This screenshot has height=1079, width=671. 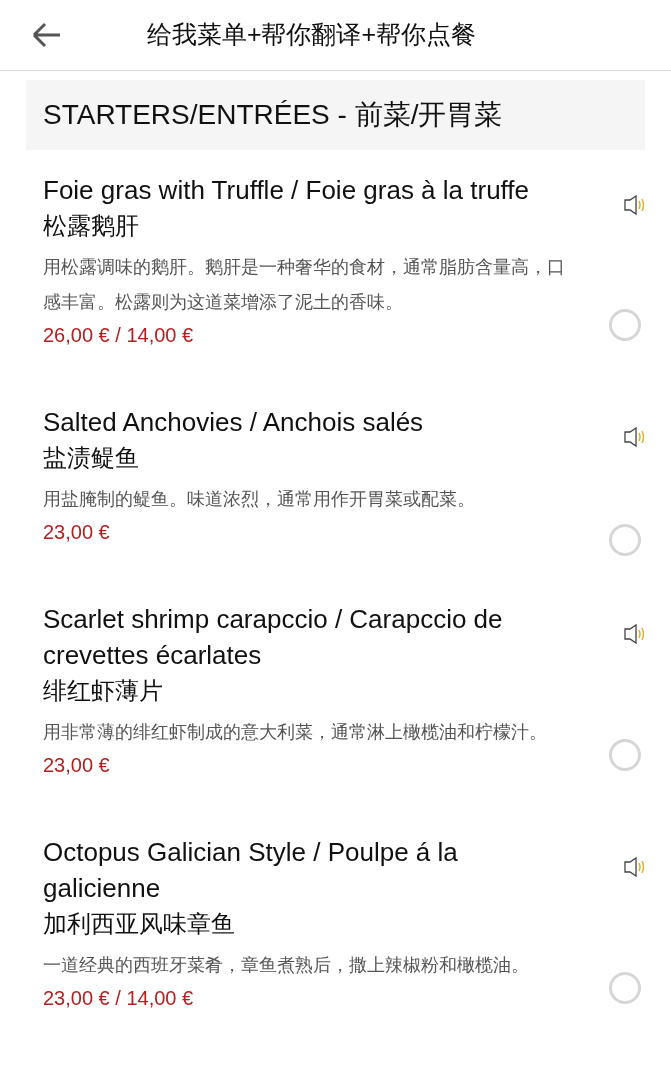 What do you see at coordinates (304, 285) in the screenshot?
I see `dish-description: 用松露调味的鹅肝。鹅肝是一种奢华的食材，通常脂肪含量高，口感丰富。松露则为这道菜增添了泥土的香味。` at bounding box center [304, 285].